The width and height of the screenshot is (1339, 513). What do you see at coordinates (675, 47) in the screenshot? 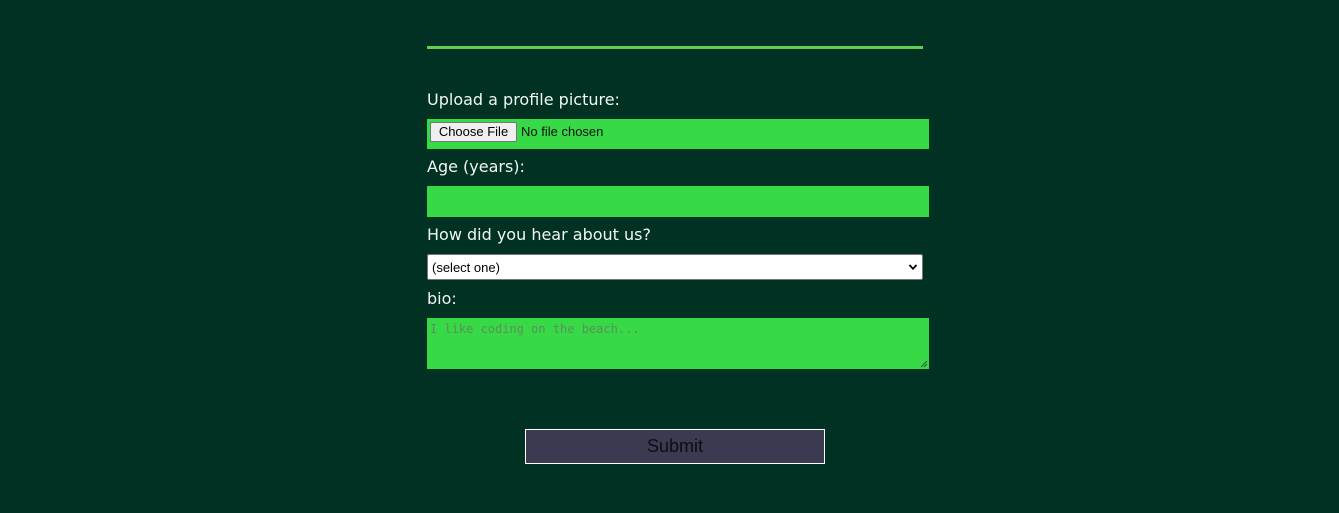
I see `section-divider` at bounding box center [675, 47].